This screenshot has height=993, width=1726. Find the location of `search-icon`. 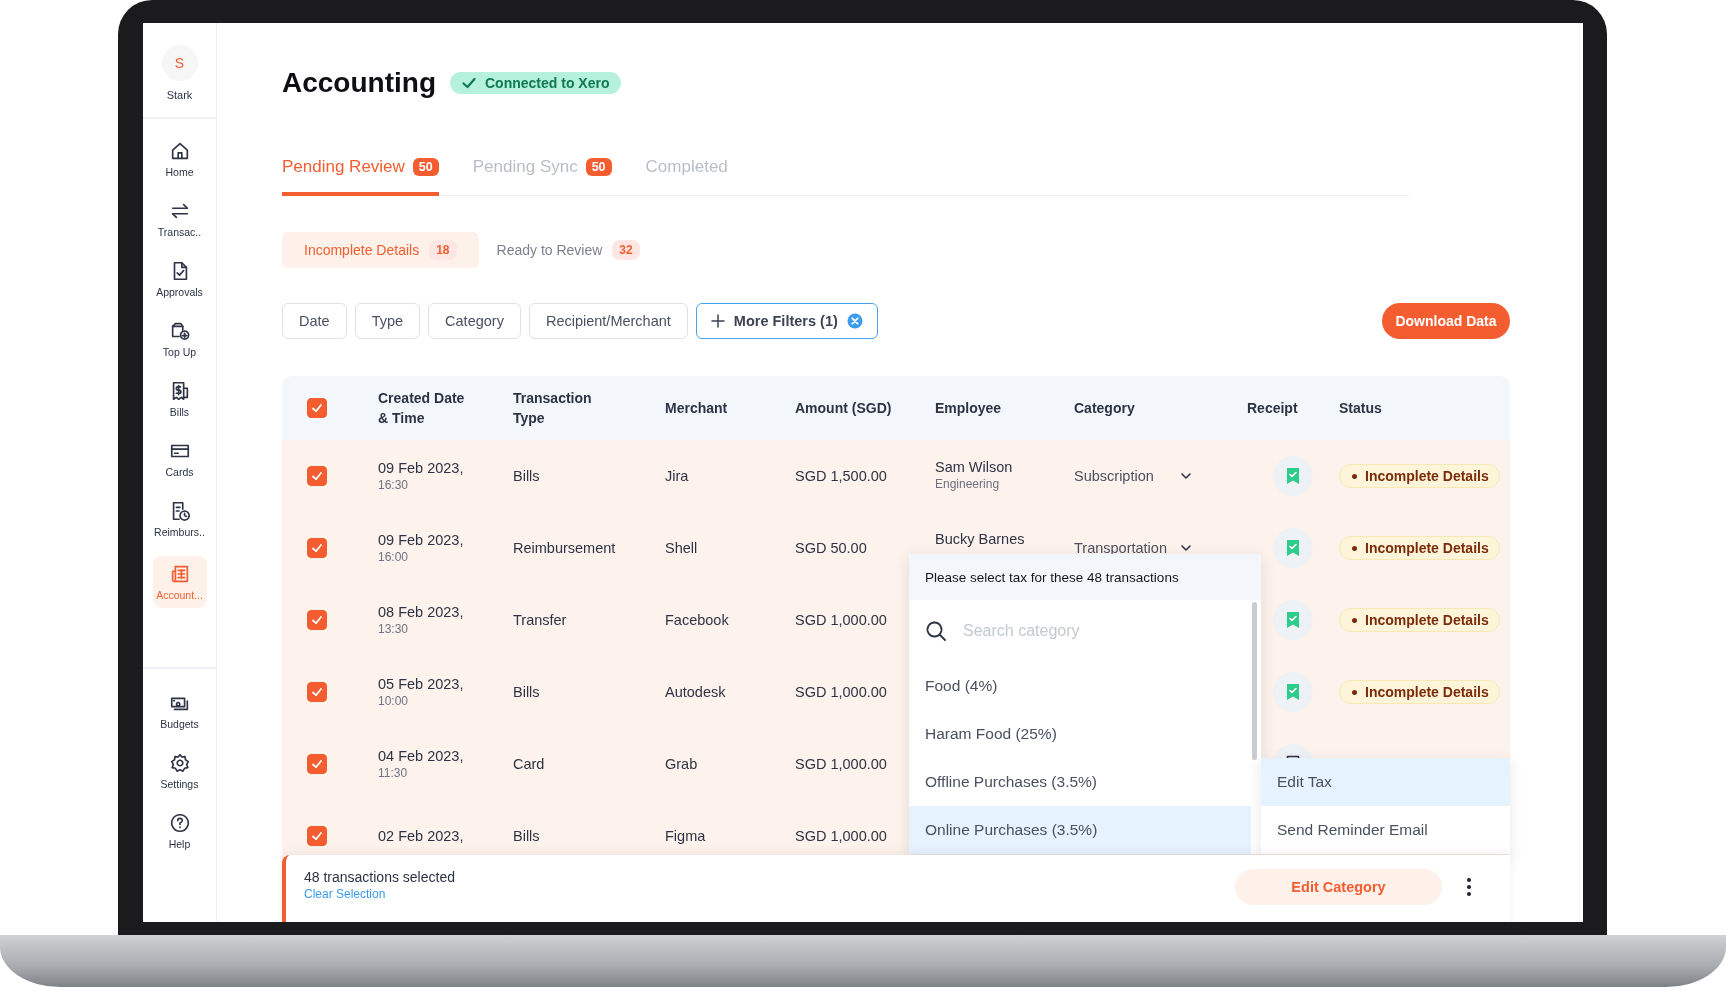

search-icon is located at coordinates (936, 631).